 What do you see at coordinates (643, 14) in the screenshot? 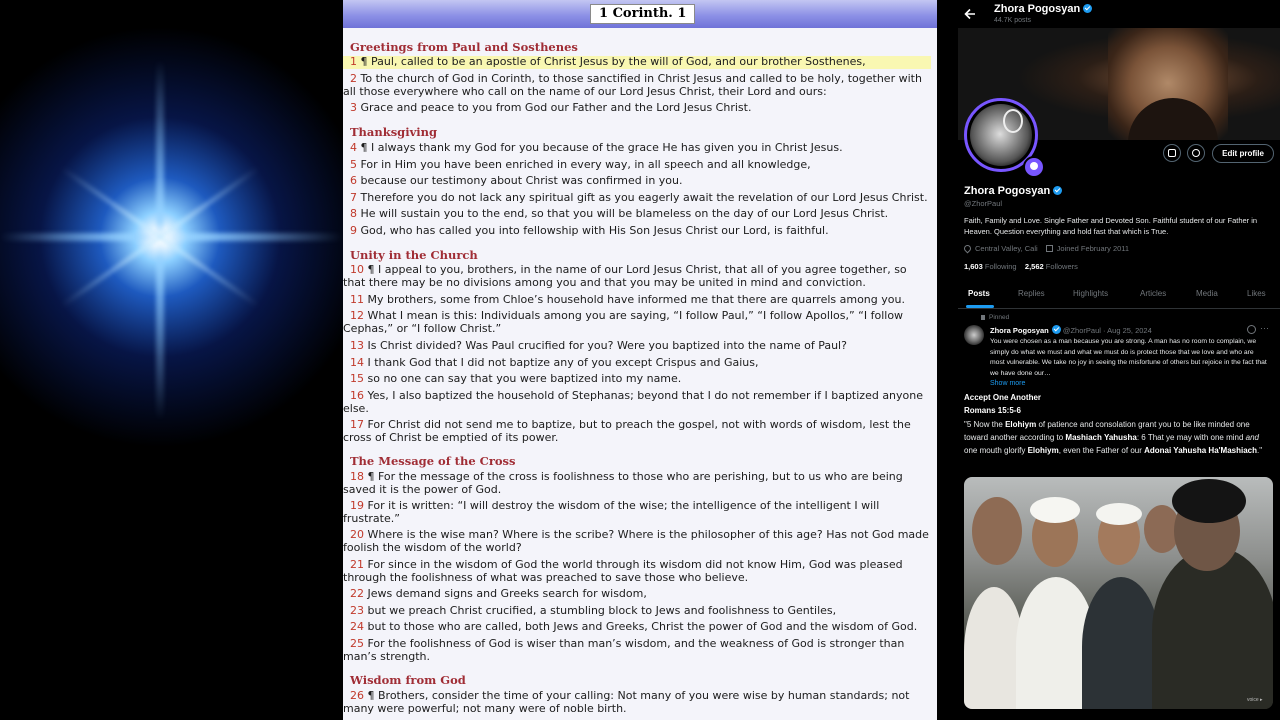
I see `chapter-reference: 1 Corinth. 1` at bounding box center [643, 14].